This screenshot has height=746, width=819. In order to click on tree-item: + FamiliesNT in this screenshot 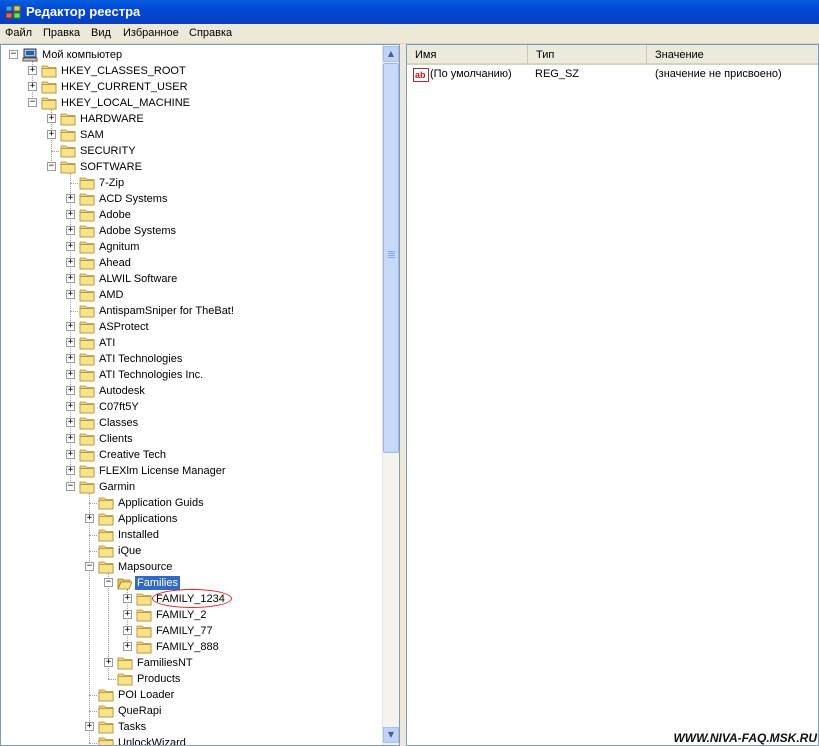, I will do `click(191, 663)`.